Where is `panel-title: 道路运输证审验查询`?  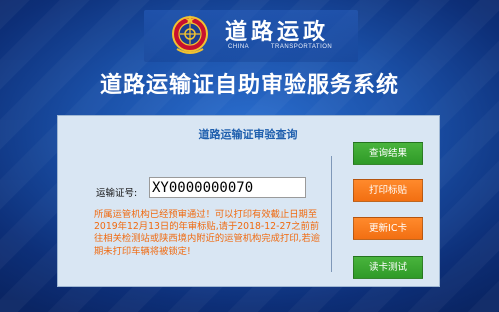 panel-title: 道路运输证审验查询 is located at coordinates (248, 134).